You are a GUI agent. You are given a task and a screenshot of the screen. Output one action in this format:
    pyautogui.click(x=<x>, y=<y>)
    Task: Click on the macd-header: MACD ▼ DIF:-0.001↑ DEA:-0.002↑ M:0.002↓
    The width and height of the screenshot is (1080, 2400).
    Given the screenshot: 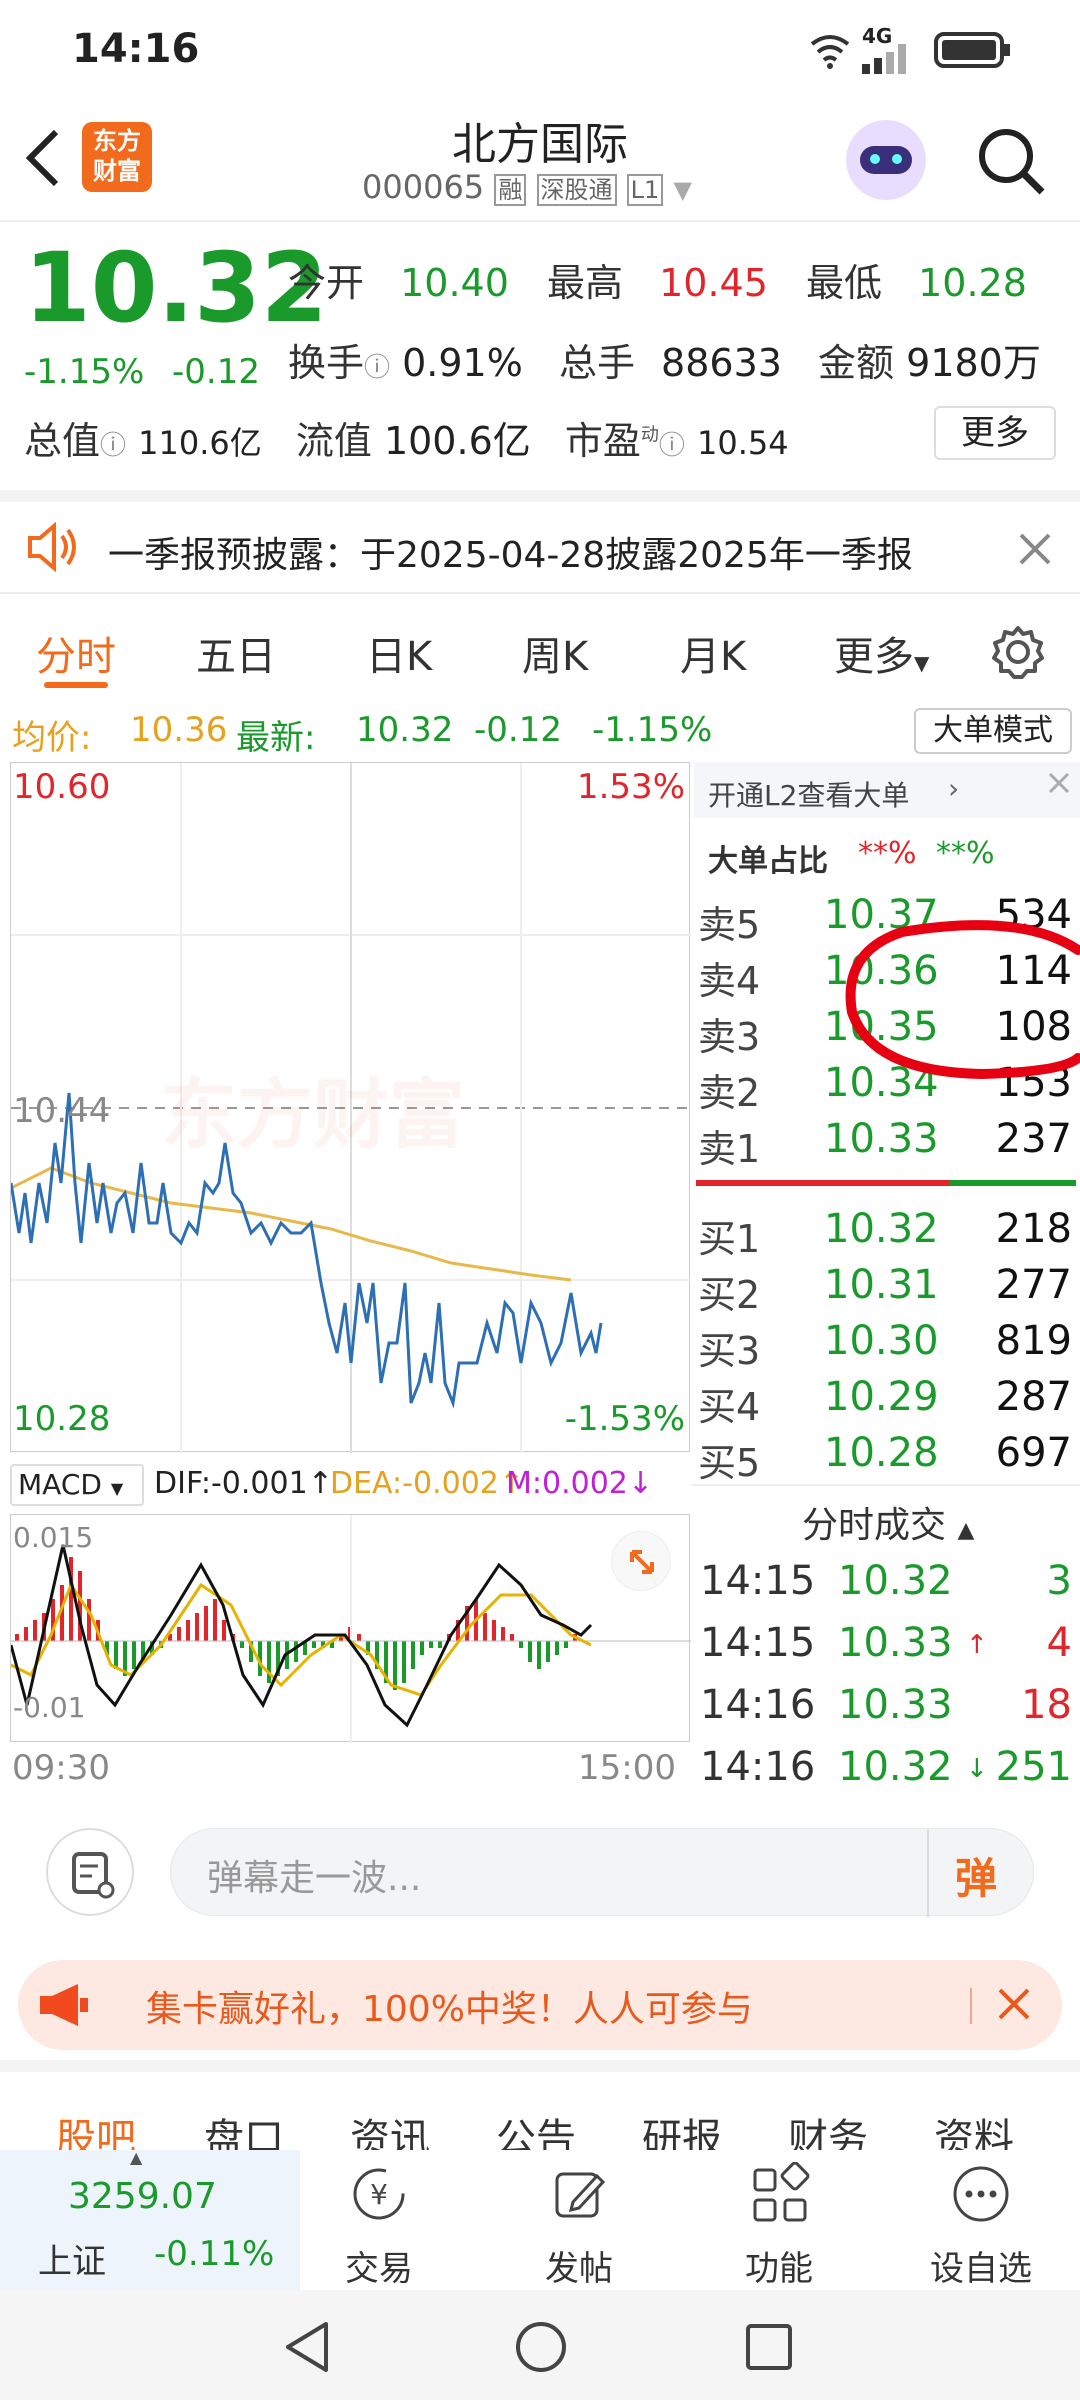 What is the action you would take?
    pyautogui.click(x=350, y=1485)
    